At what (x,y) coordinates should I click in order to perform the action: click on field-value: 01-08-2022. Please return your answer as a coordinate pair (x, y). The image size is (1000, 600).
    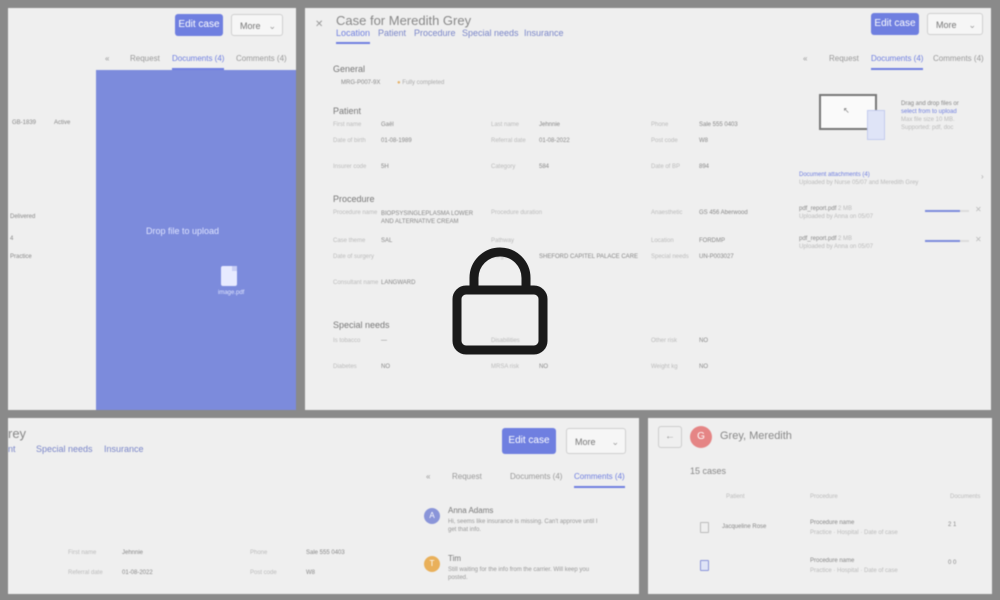
    Looking at the image, I should click on (137, 573).